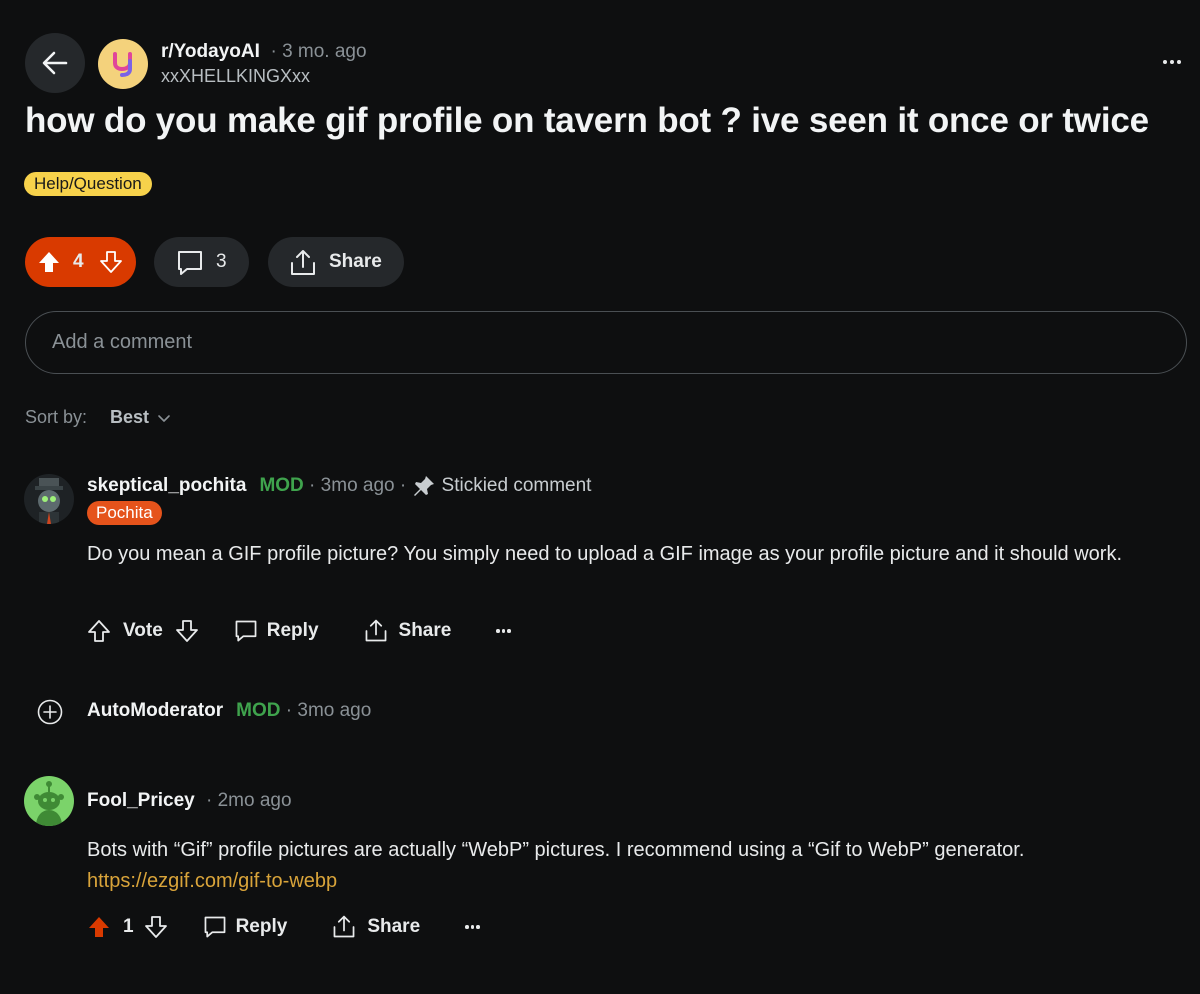 This screenshot has height=994, width=1200. I want to click on stickied-label: Stickied comment, so click(516, 485).